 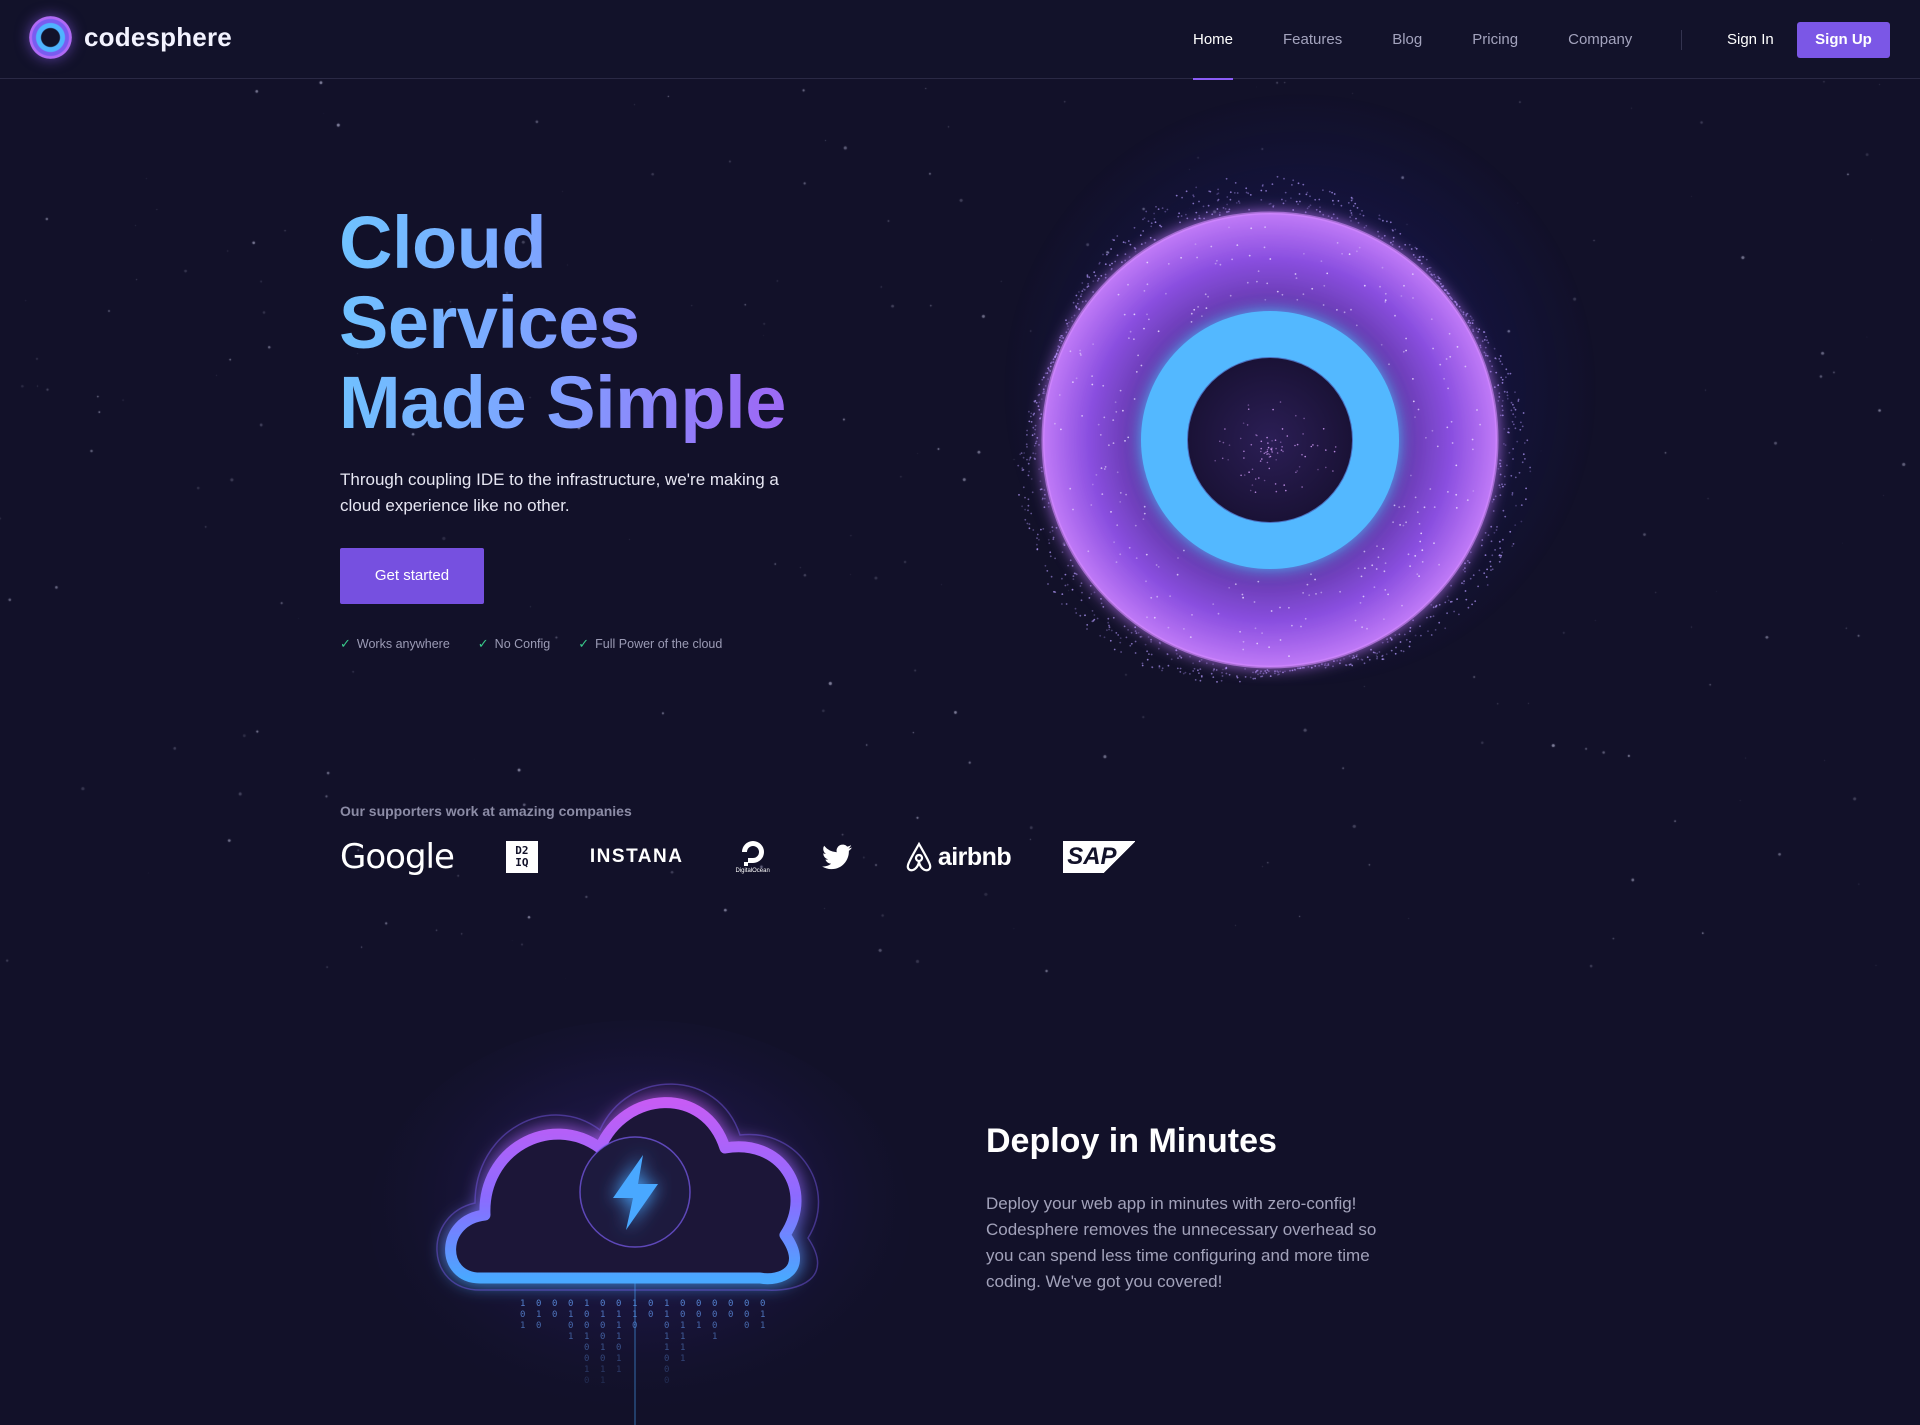 What do you see at coordinates (1600, 39) in the screenshot?
I see `nav-item-company: Company` at bounding box center [1600, 39].